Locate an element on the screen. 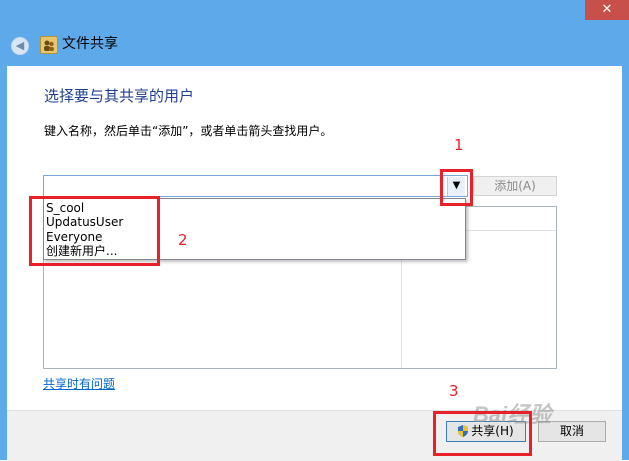 The image size is (629, 461). title-bar is located at coordinates (314, 33).